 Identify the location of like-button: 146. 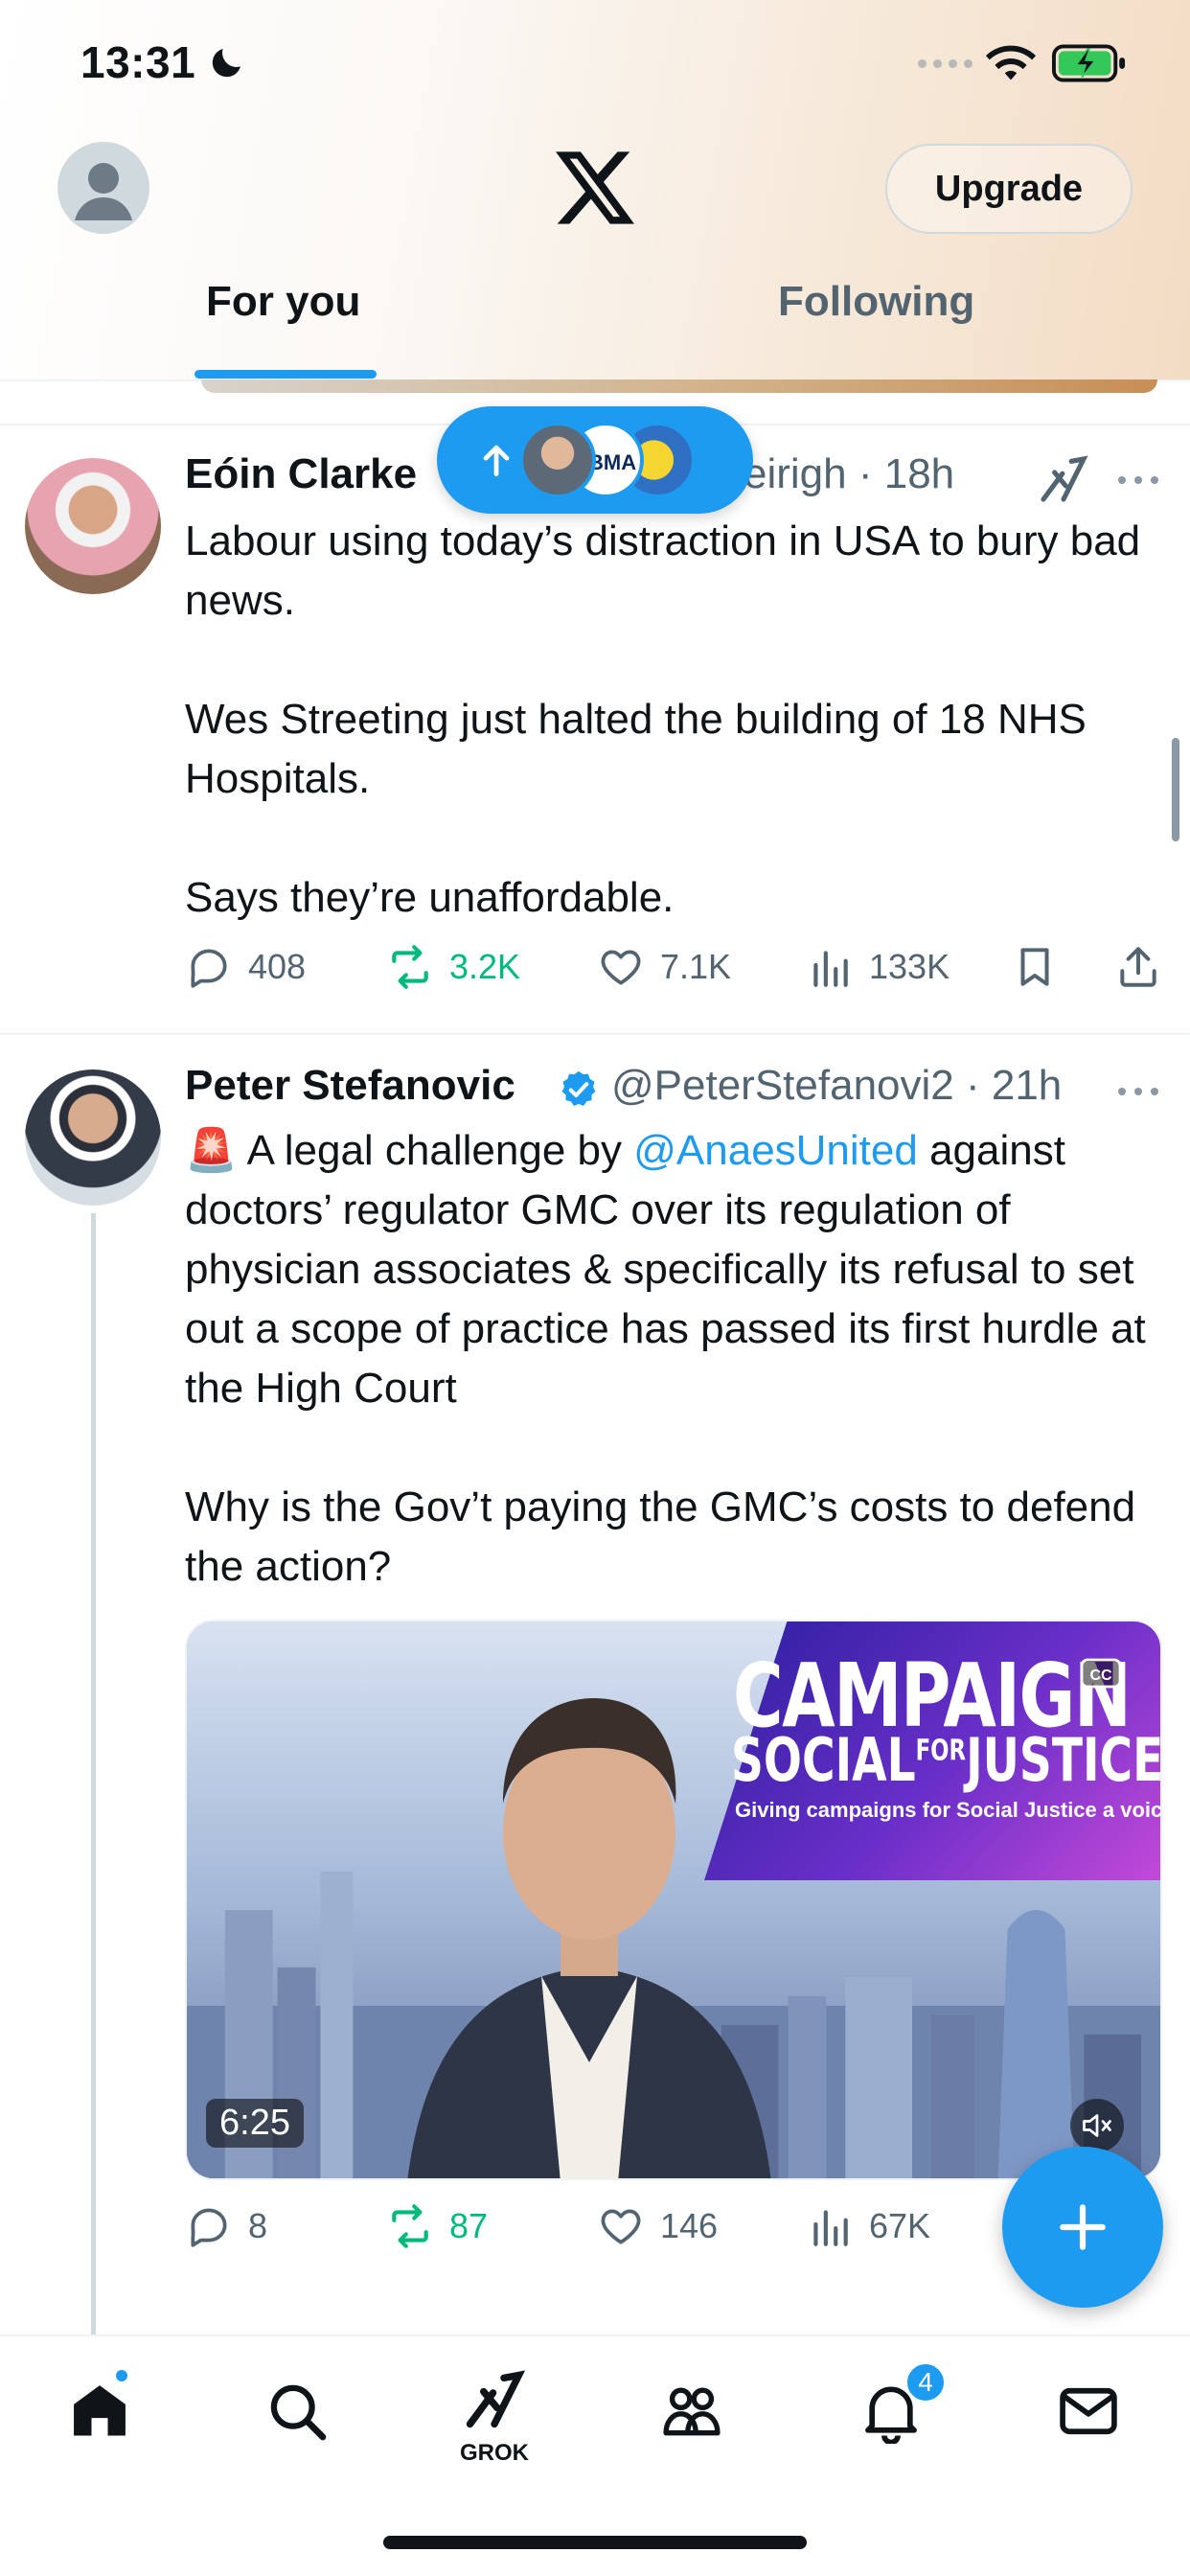
(657, 2226).